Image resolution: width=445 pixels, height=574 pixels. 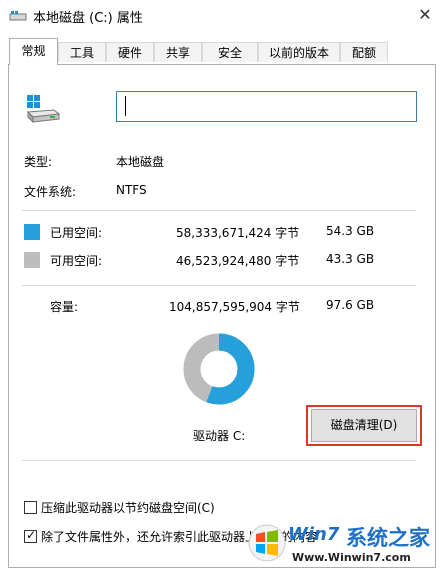 What do you see at coordinates (178, 52) in the screenshot?
I see `tab-sharing: 共享` at bounding box center [178, 52].